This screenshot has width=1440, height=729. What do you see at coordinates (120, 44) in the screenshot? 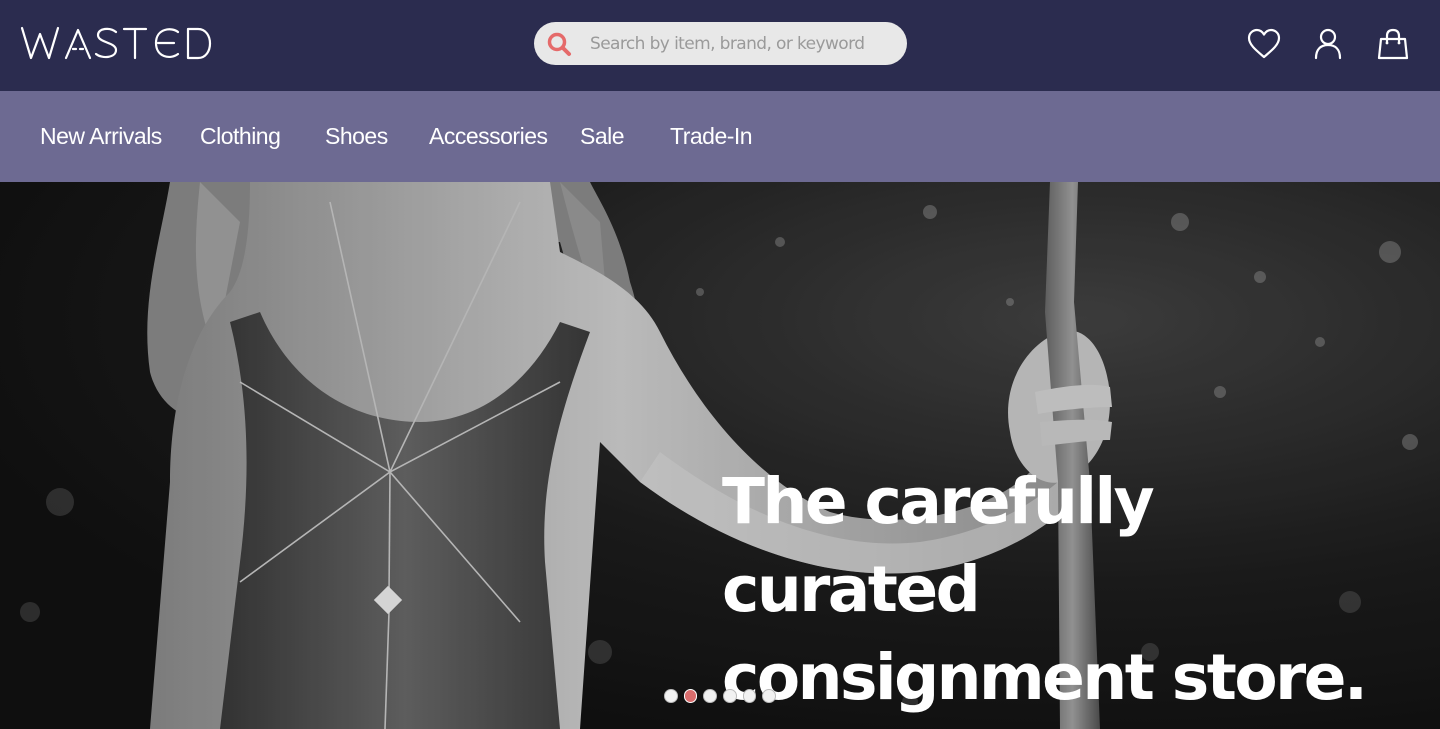
I see `brand-logo` at bounding box center [120, 44].